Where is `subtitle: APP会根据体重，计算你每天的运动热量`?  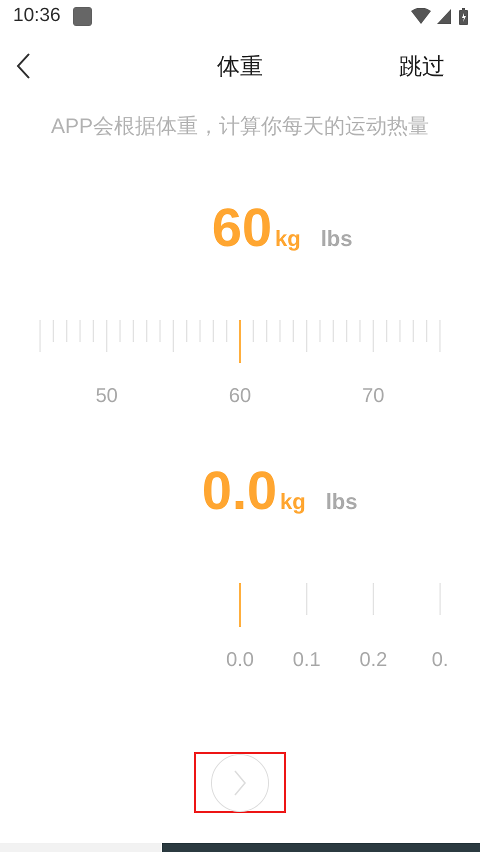
subtitle: APP会根据体重，计算你每天的运动热量 is located at coordinates (240, 126).